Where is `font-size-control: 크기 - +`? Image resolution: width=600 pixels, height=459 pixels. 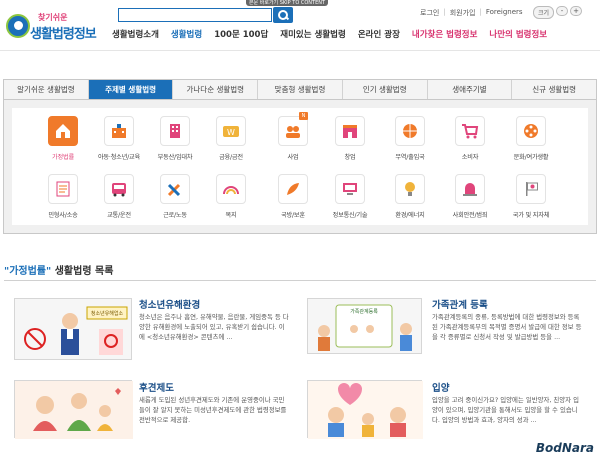 font-size-control: 크기 - + is located at coordinates (558, 12).